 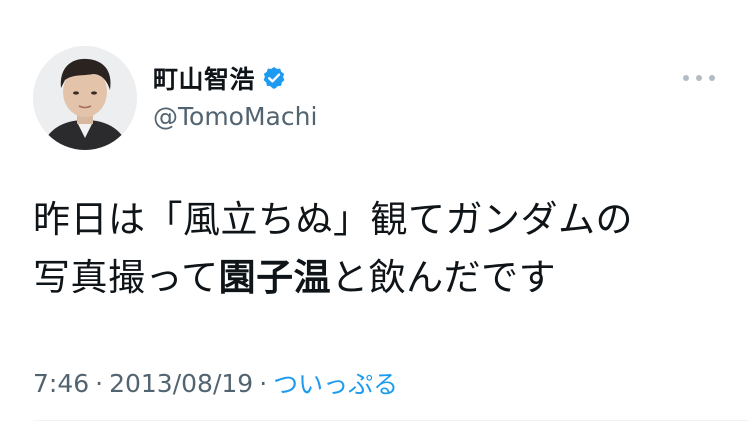 I want to click on tweet-date: 2013/08/19, so click(x=181, y=383).